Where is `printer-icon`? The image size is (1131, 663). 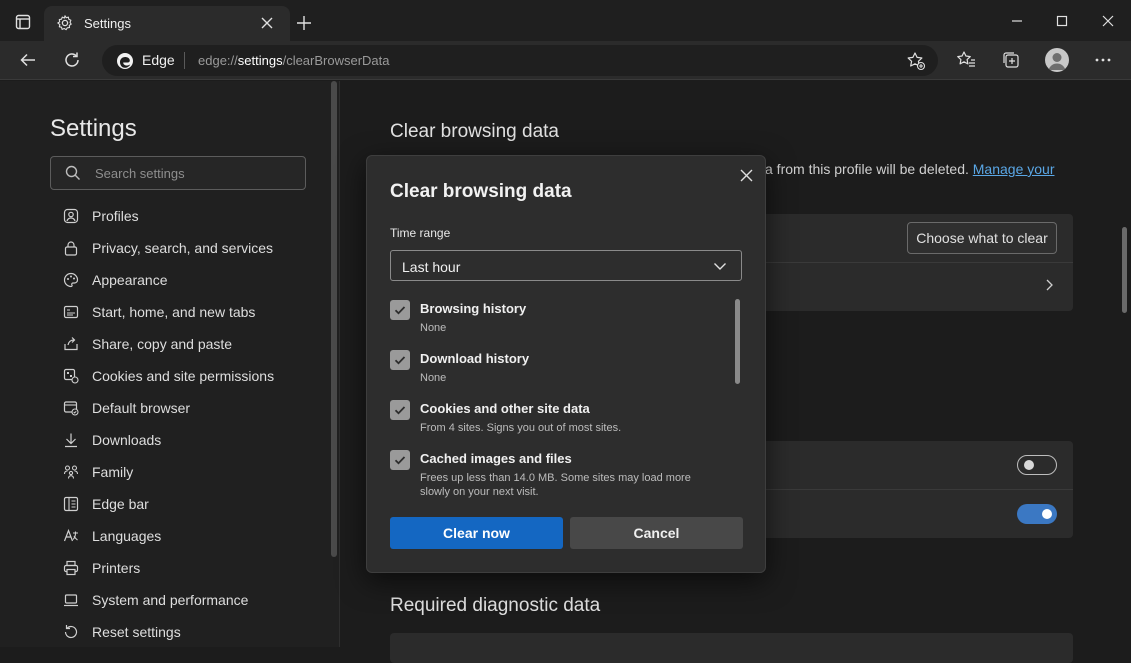 printer-icon is located at coordinates (71, 568).